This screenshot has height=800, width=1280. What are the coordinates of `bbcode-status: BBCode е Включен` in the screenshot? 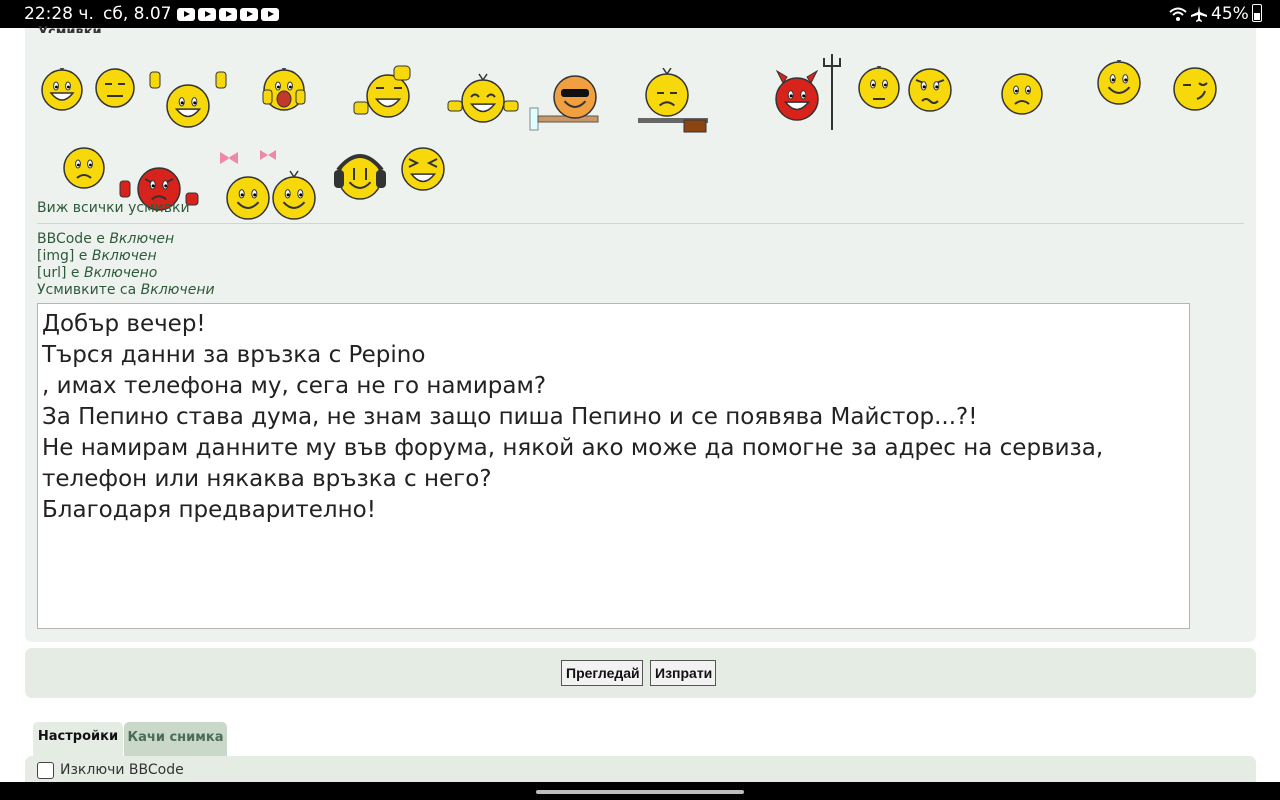 It's located at (105, 239).